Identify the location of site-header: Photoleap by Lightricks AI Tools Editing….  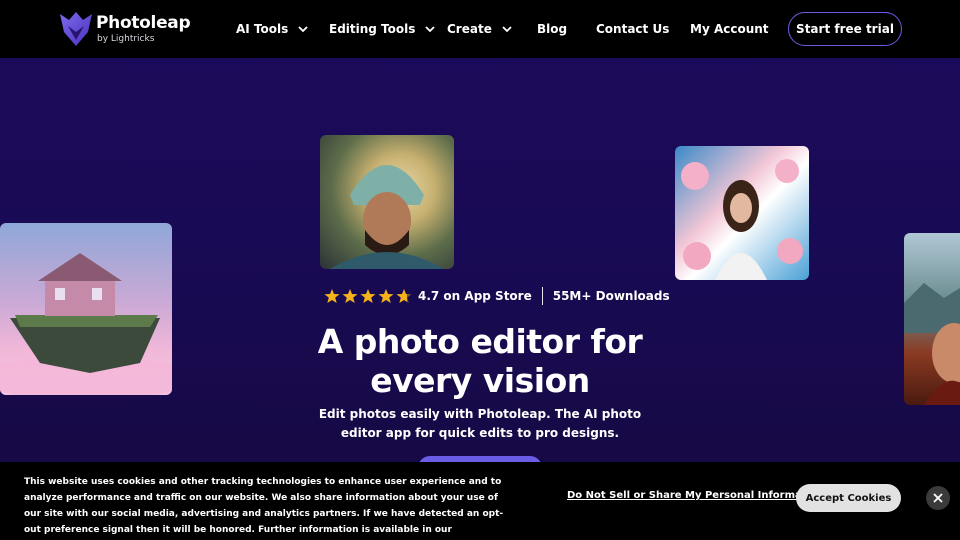
(480, 29).